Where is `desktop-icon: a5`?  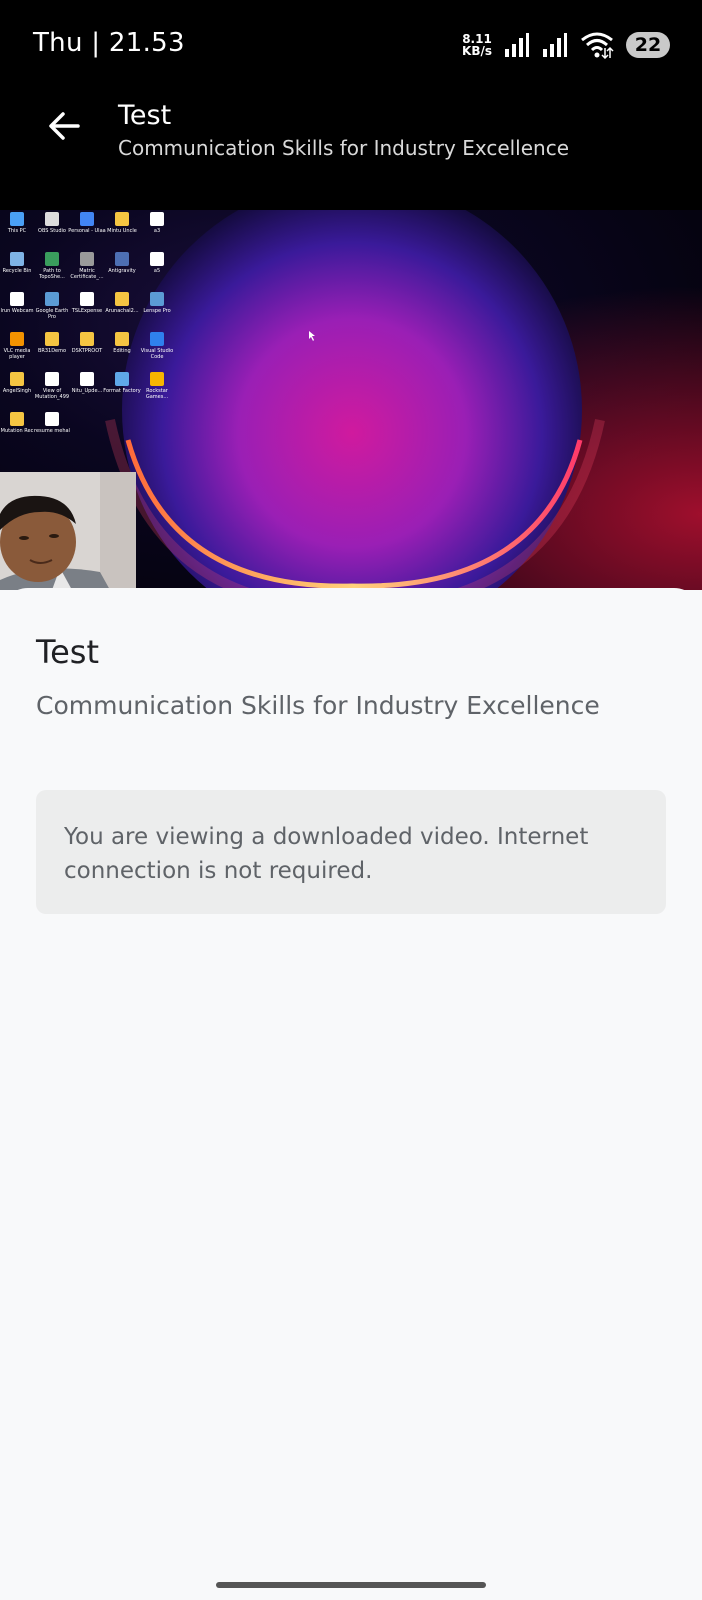
desktop-icon: a5 is located at coordinates (157, 263).